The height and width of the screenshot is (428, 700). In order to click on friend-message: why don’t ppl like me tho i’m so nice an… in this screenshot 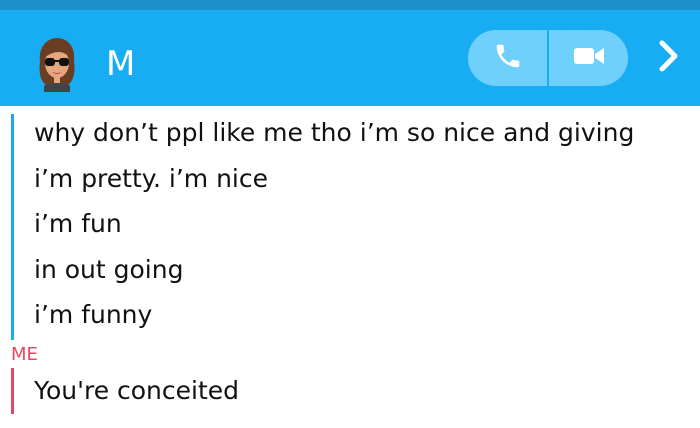, I will do `click(334, 132)`.